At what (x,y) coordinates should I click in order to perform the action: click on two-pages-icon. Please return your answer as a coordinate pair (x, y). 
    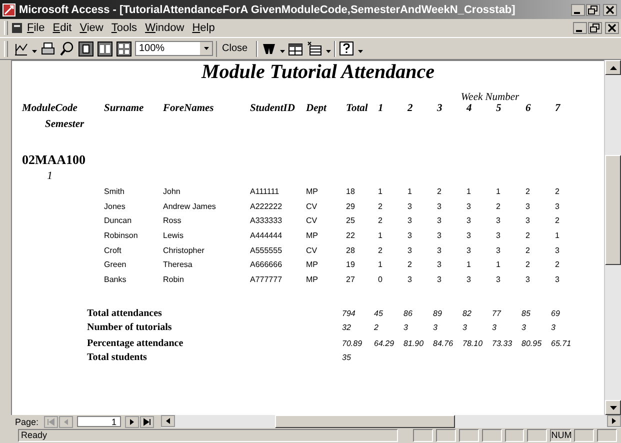
    Looking at the image, I should click on (105, 48).